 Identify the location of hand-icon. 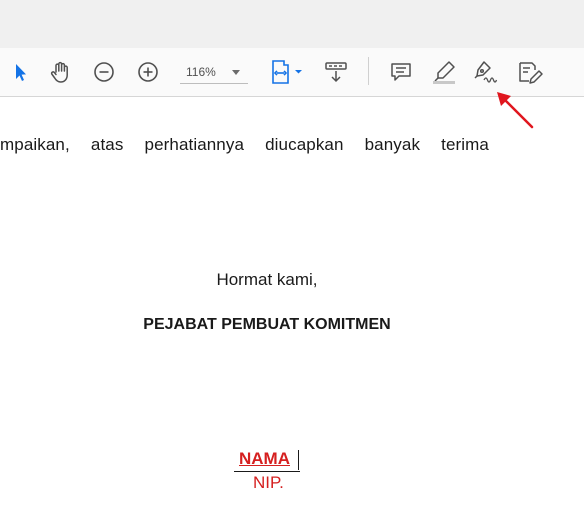
(59, 72).